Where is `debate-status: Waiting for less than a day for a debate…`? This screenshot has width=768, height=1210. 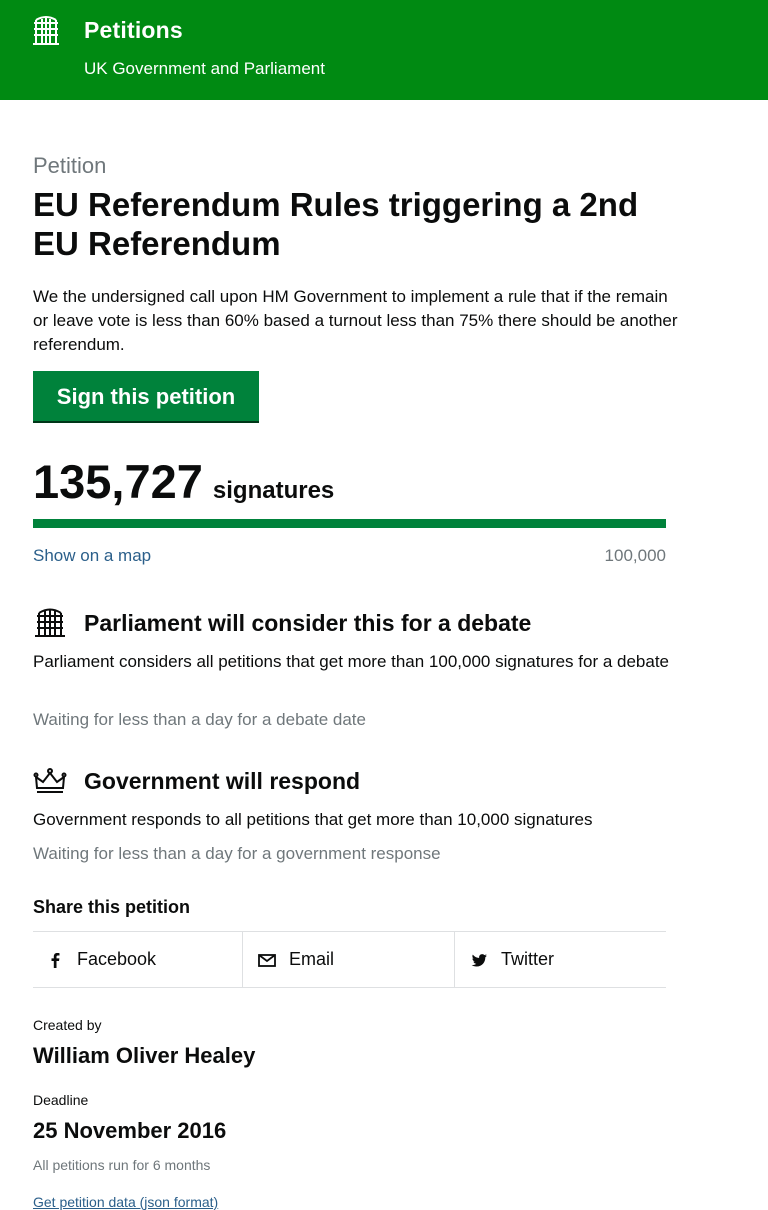
debate-status: Waiting for less than a day for a debate… is located at coordinates (199, 719).